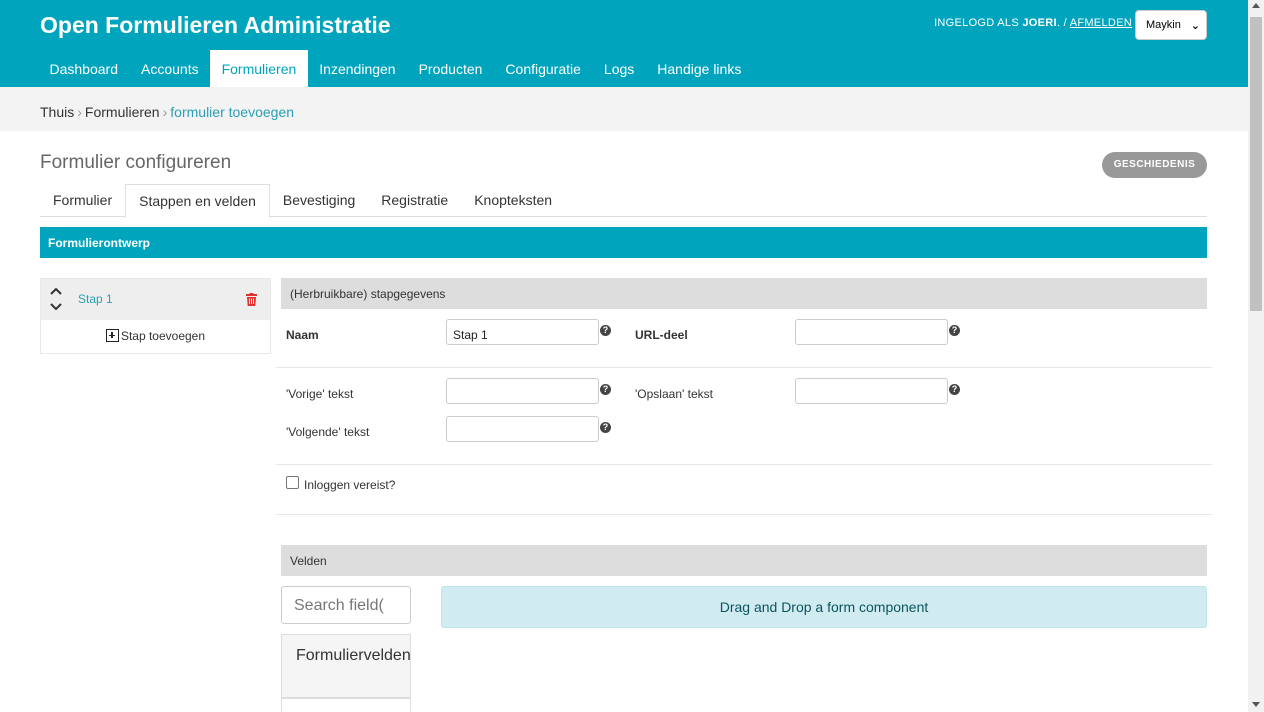 This screenshot has height=712, width=1264. Describe the element at coordinates (661, 335) in the screenshot. I see `slug-label: URL-deel` at that location.